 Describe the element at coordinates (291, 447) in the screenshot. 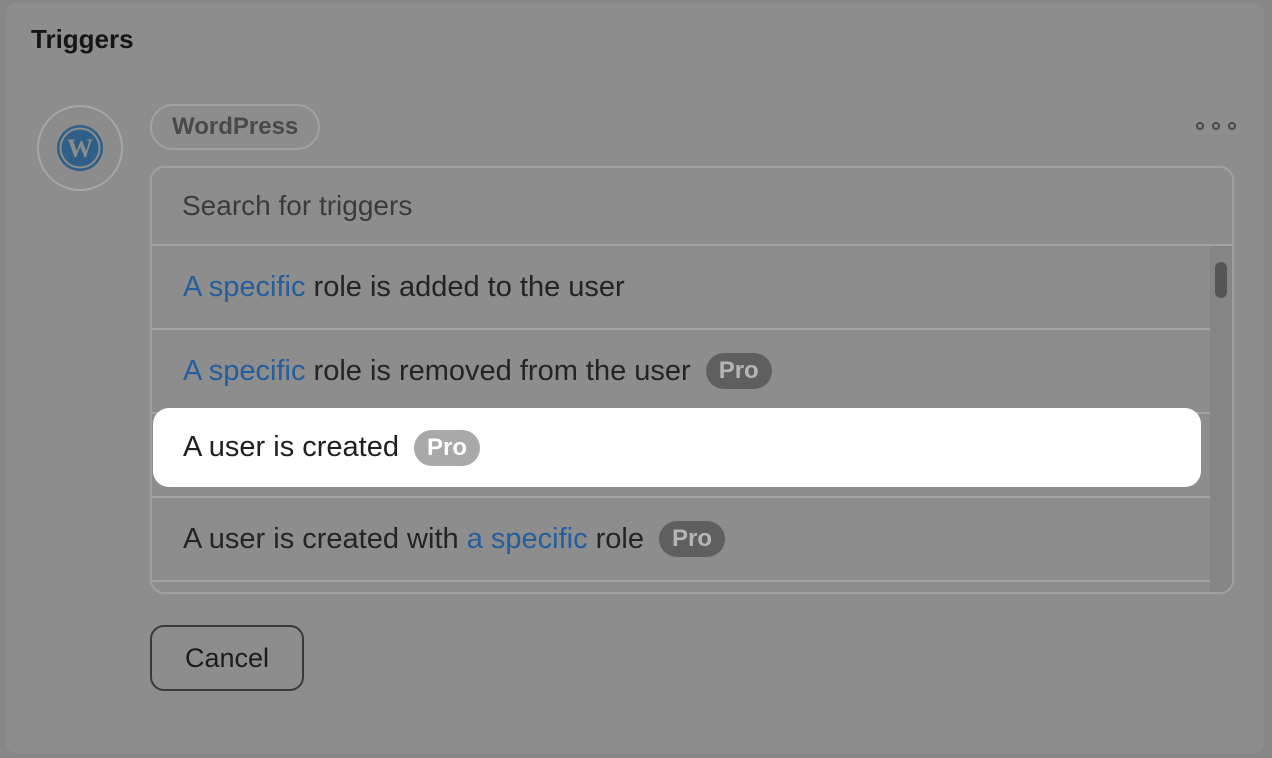

I see `trigger-text: A user is created` at that location.